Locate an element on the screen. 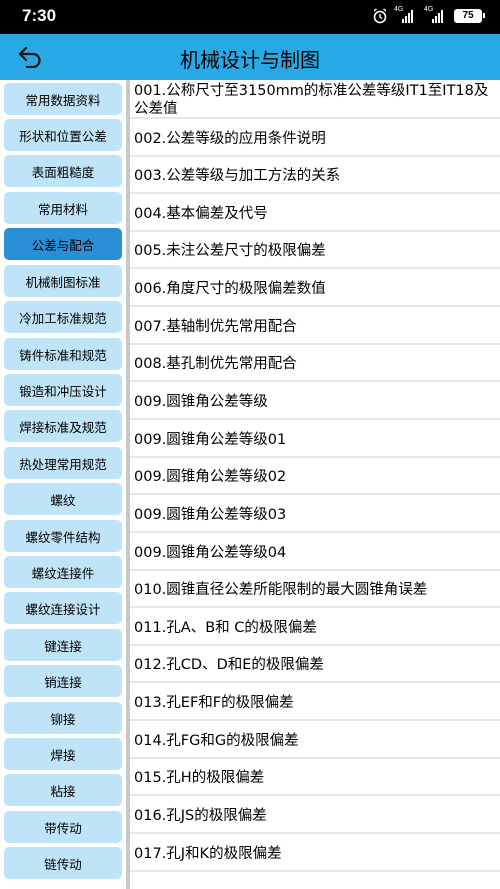 The width and height of the screenshot is (500, 889). list-item: 014.孔FG和G的极限偏差 is located at coordinates (315, 739).